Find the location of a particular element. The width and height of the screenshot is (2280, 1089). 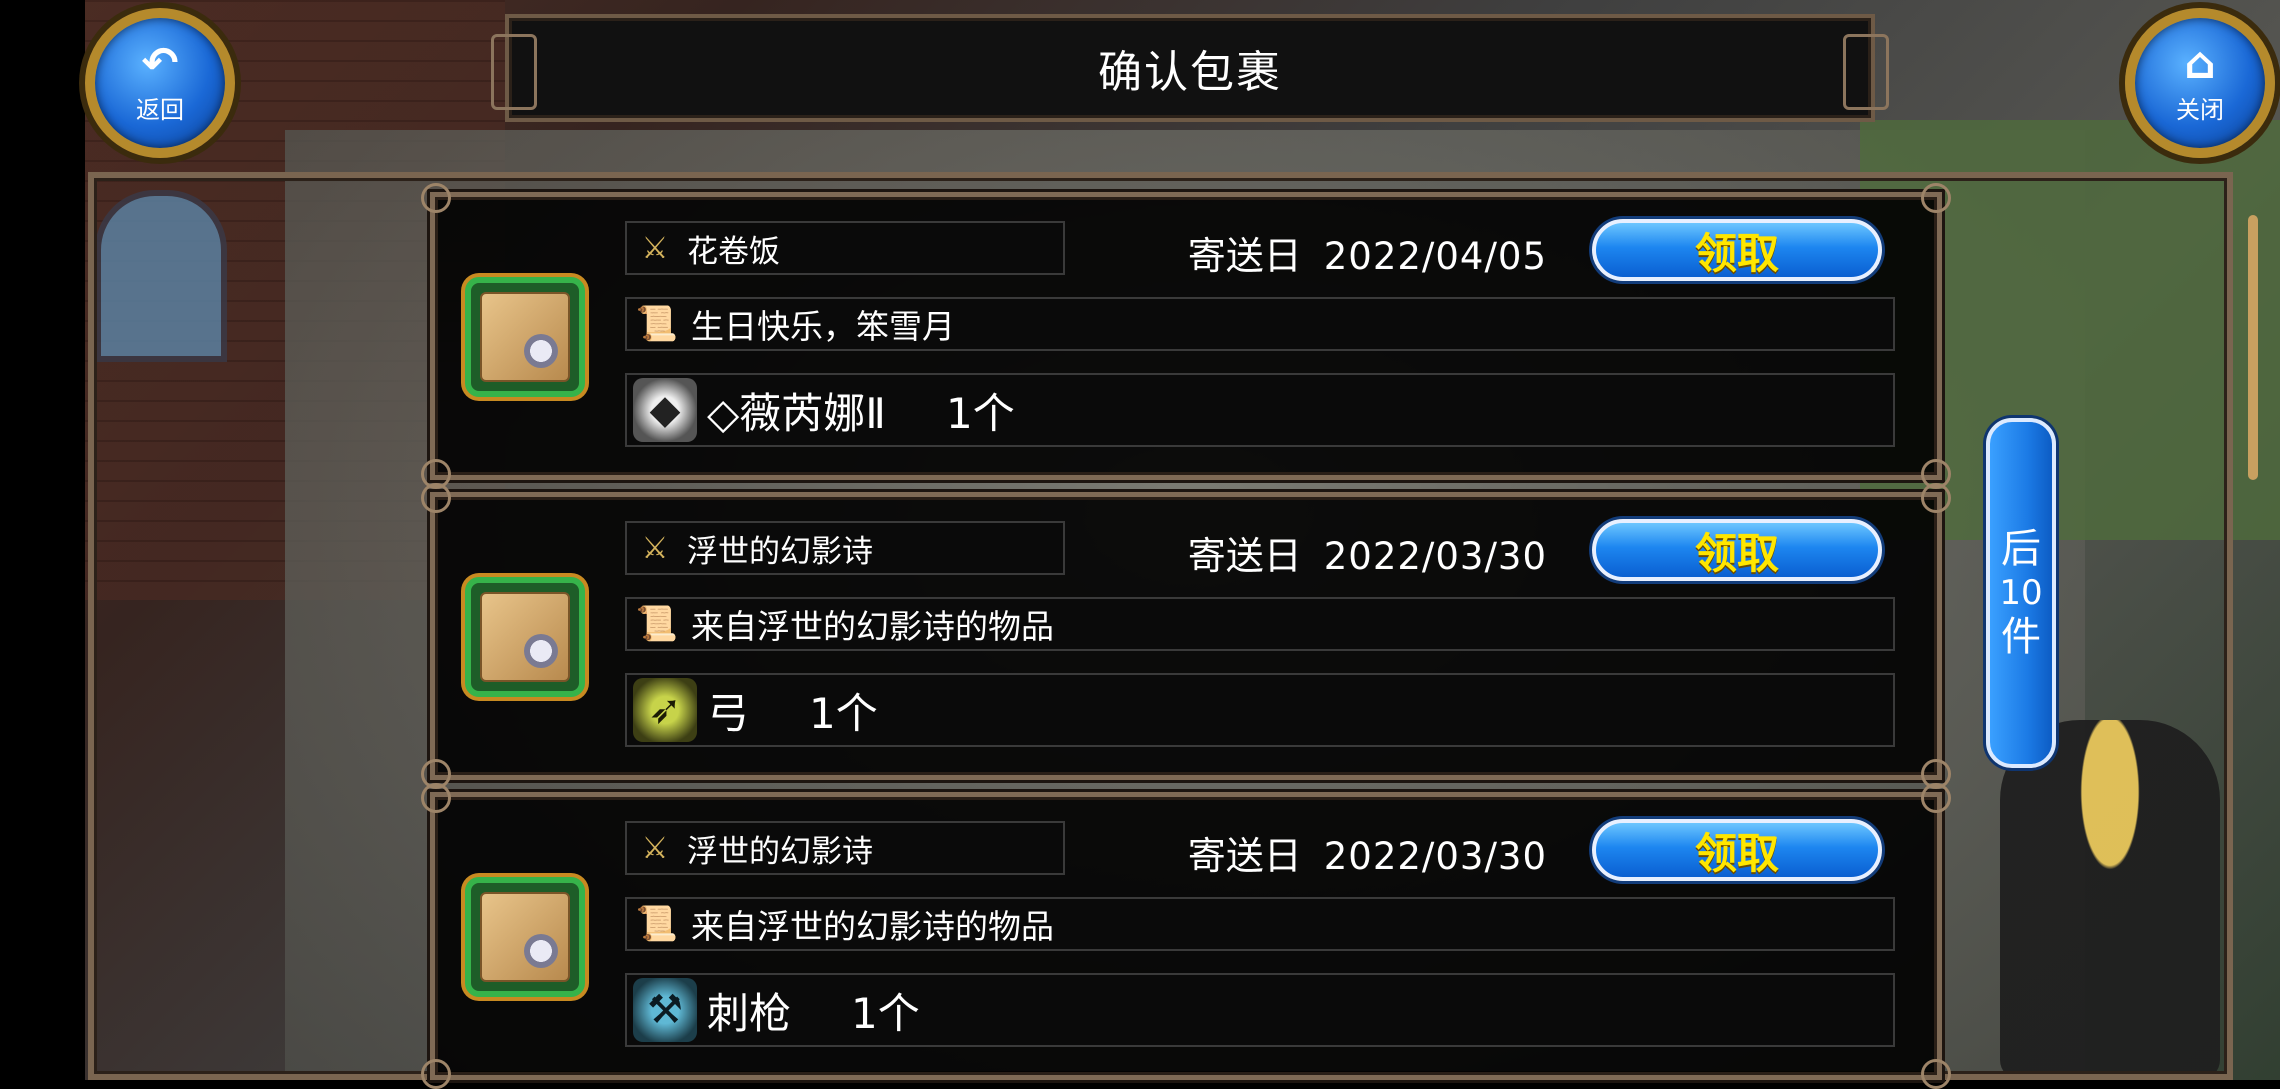

item-row: ➶ 弓 1个 is located at coordinates (1260, 710).